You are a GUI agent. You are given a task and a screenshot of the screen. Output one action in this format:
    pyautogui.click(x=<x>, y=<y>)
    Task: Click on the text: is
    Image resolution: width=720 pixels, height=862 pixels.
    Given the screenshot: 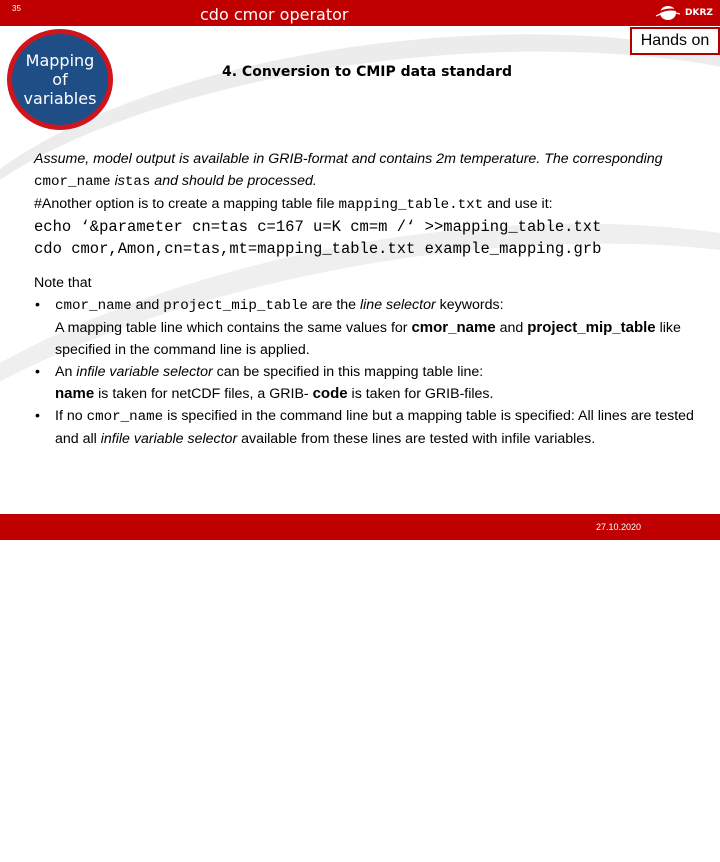 What is the action you would take?
    pyautogui.click(x=117, y=181)
    